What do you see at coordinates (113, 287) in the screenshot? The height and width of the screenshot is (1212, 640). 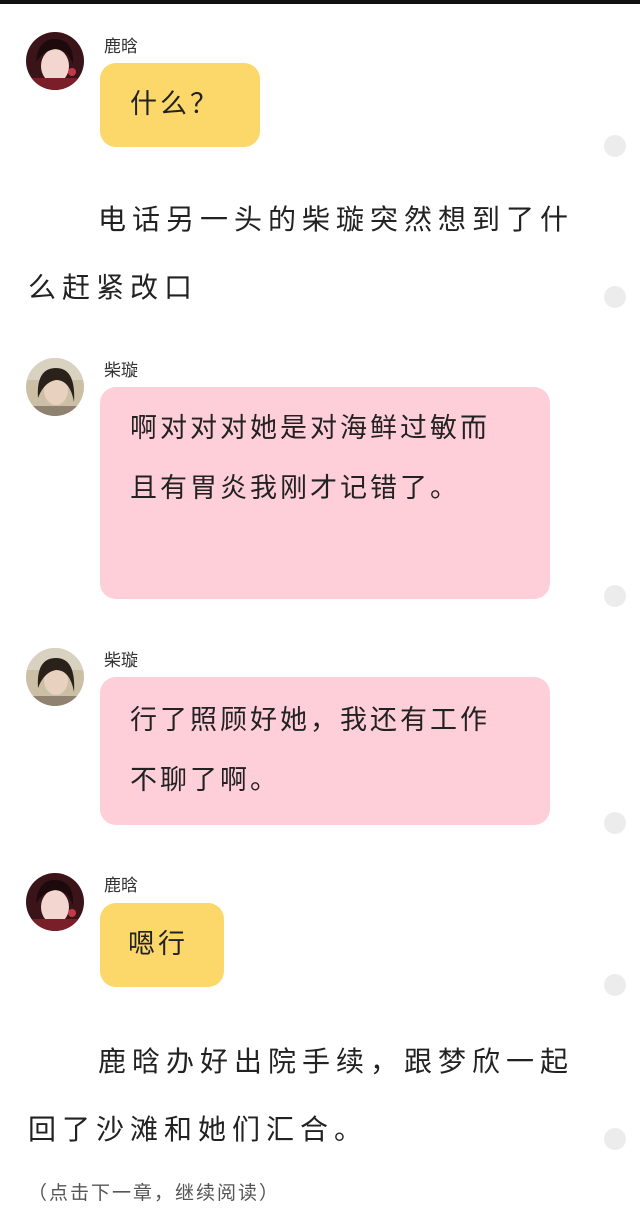 I see `narration-line: 么赶紧改口` at bounding box center [113, 287].